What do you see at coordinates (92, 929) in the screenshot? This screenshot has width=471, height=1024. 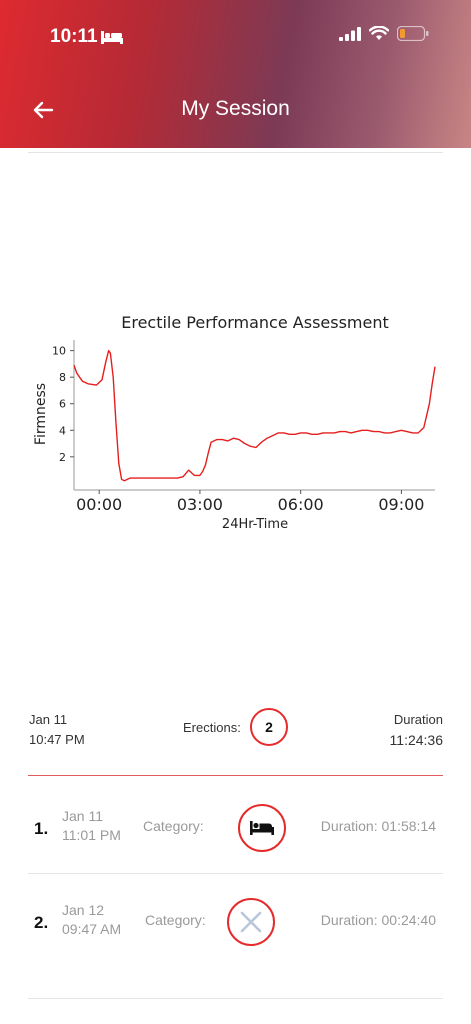 I see `row-time: 09:47 AM` at bounding box center [92, 929].